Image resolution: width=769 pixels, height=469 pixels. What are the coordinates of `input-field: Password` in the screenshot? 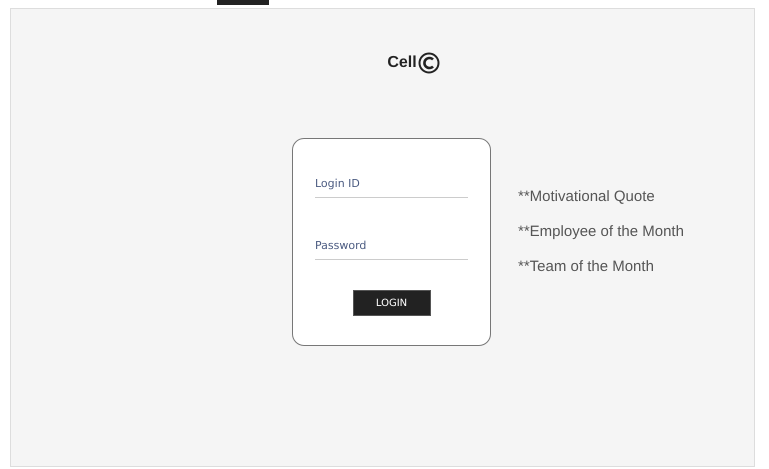 It's located at (391, 246).